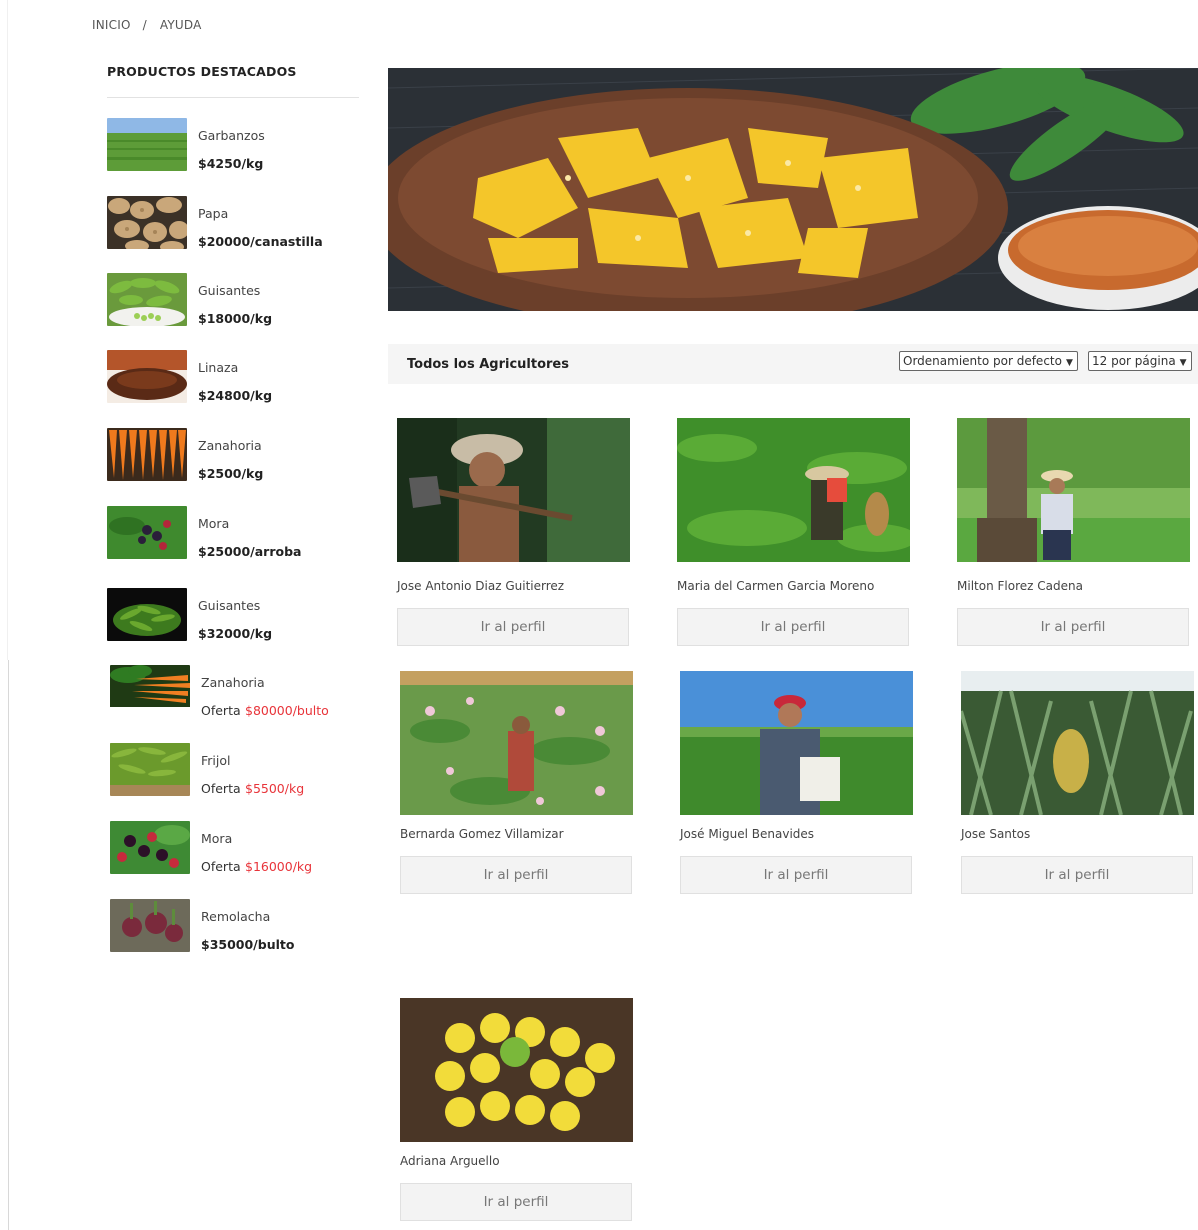 This screenshot has height=1230, width=1198. Describe the element at coordinates (235, 633) in the screenshot. I see `product-price: $32000/kg` at that location.